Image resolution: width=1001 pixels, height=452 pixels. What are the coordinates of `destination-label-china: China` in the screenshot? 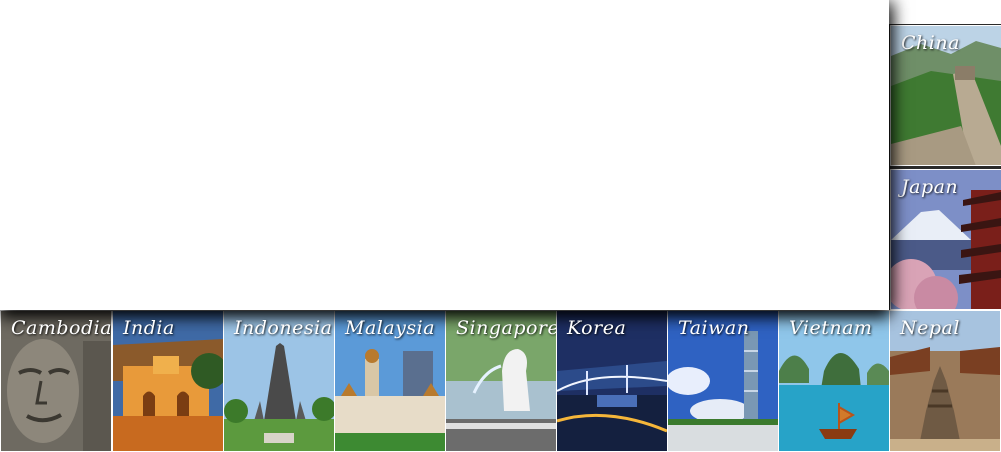 It's located at (930, 43).